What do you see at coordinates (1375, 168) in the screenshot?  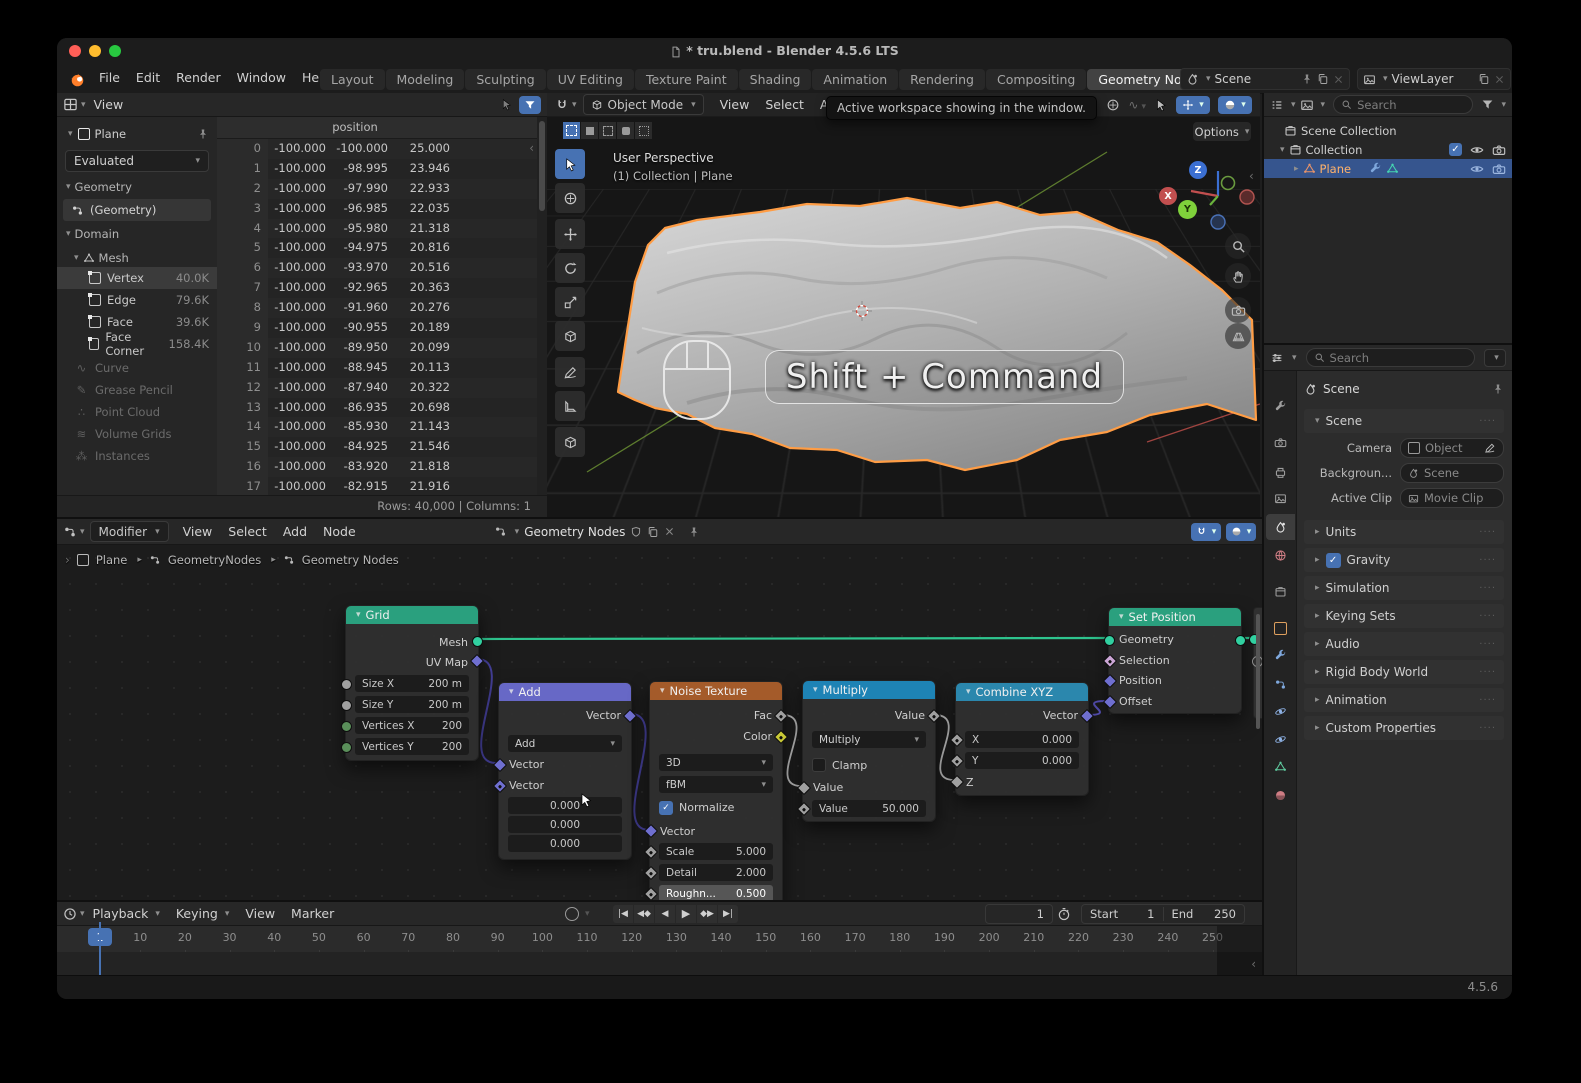 I see `modifier-wrench-icon` at bounding box center [1375, 168].